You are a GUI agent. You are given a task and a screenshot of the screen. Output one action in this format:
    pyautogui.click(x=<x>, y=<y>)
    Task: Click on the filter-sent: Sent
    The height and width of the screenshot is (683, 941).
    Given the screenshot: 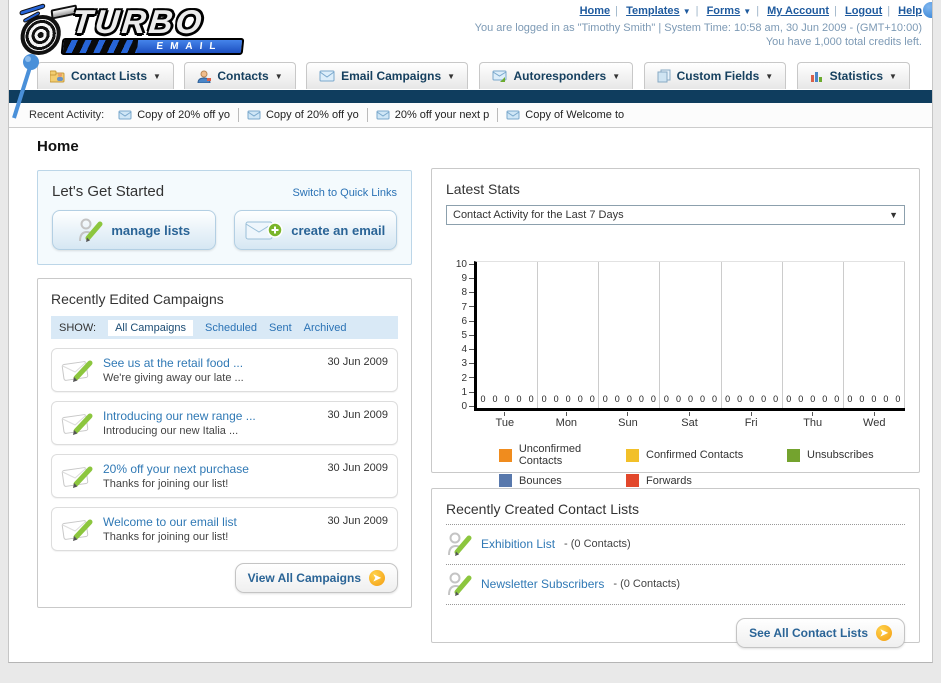 What is the action you would take?
    pyautogui.click(x=280, y=328)
    